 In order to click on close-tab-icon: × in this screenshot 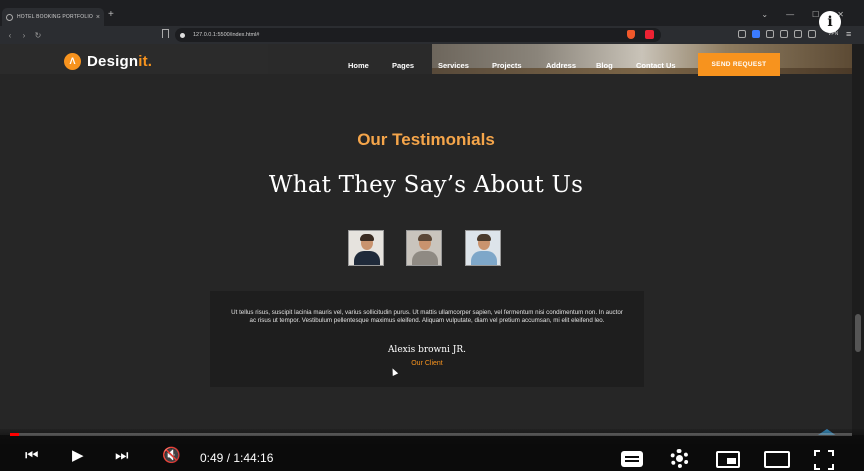, I will do `click(98, 17)`.